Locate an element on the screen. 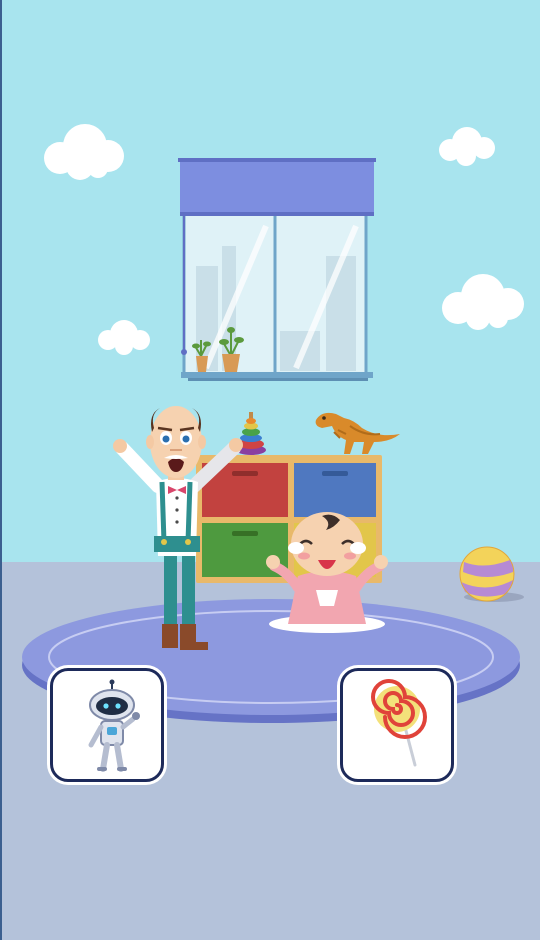 This screenshot has height=940, width=540. lollipop-icon is located at coordinates (399, 723).